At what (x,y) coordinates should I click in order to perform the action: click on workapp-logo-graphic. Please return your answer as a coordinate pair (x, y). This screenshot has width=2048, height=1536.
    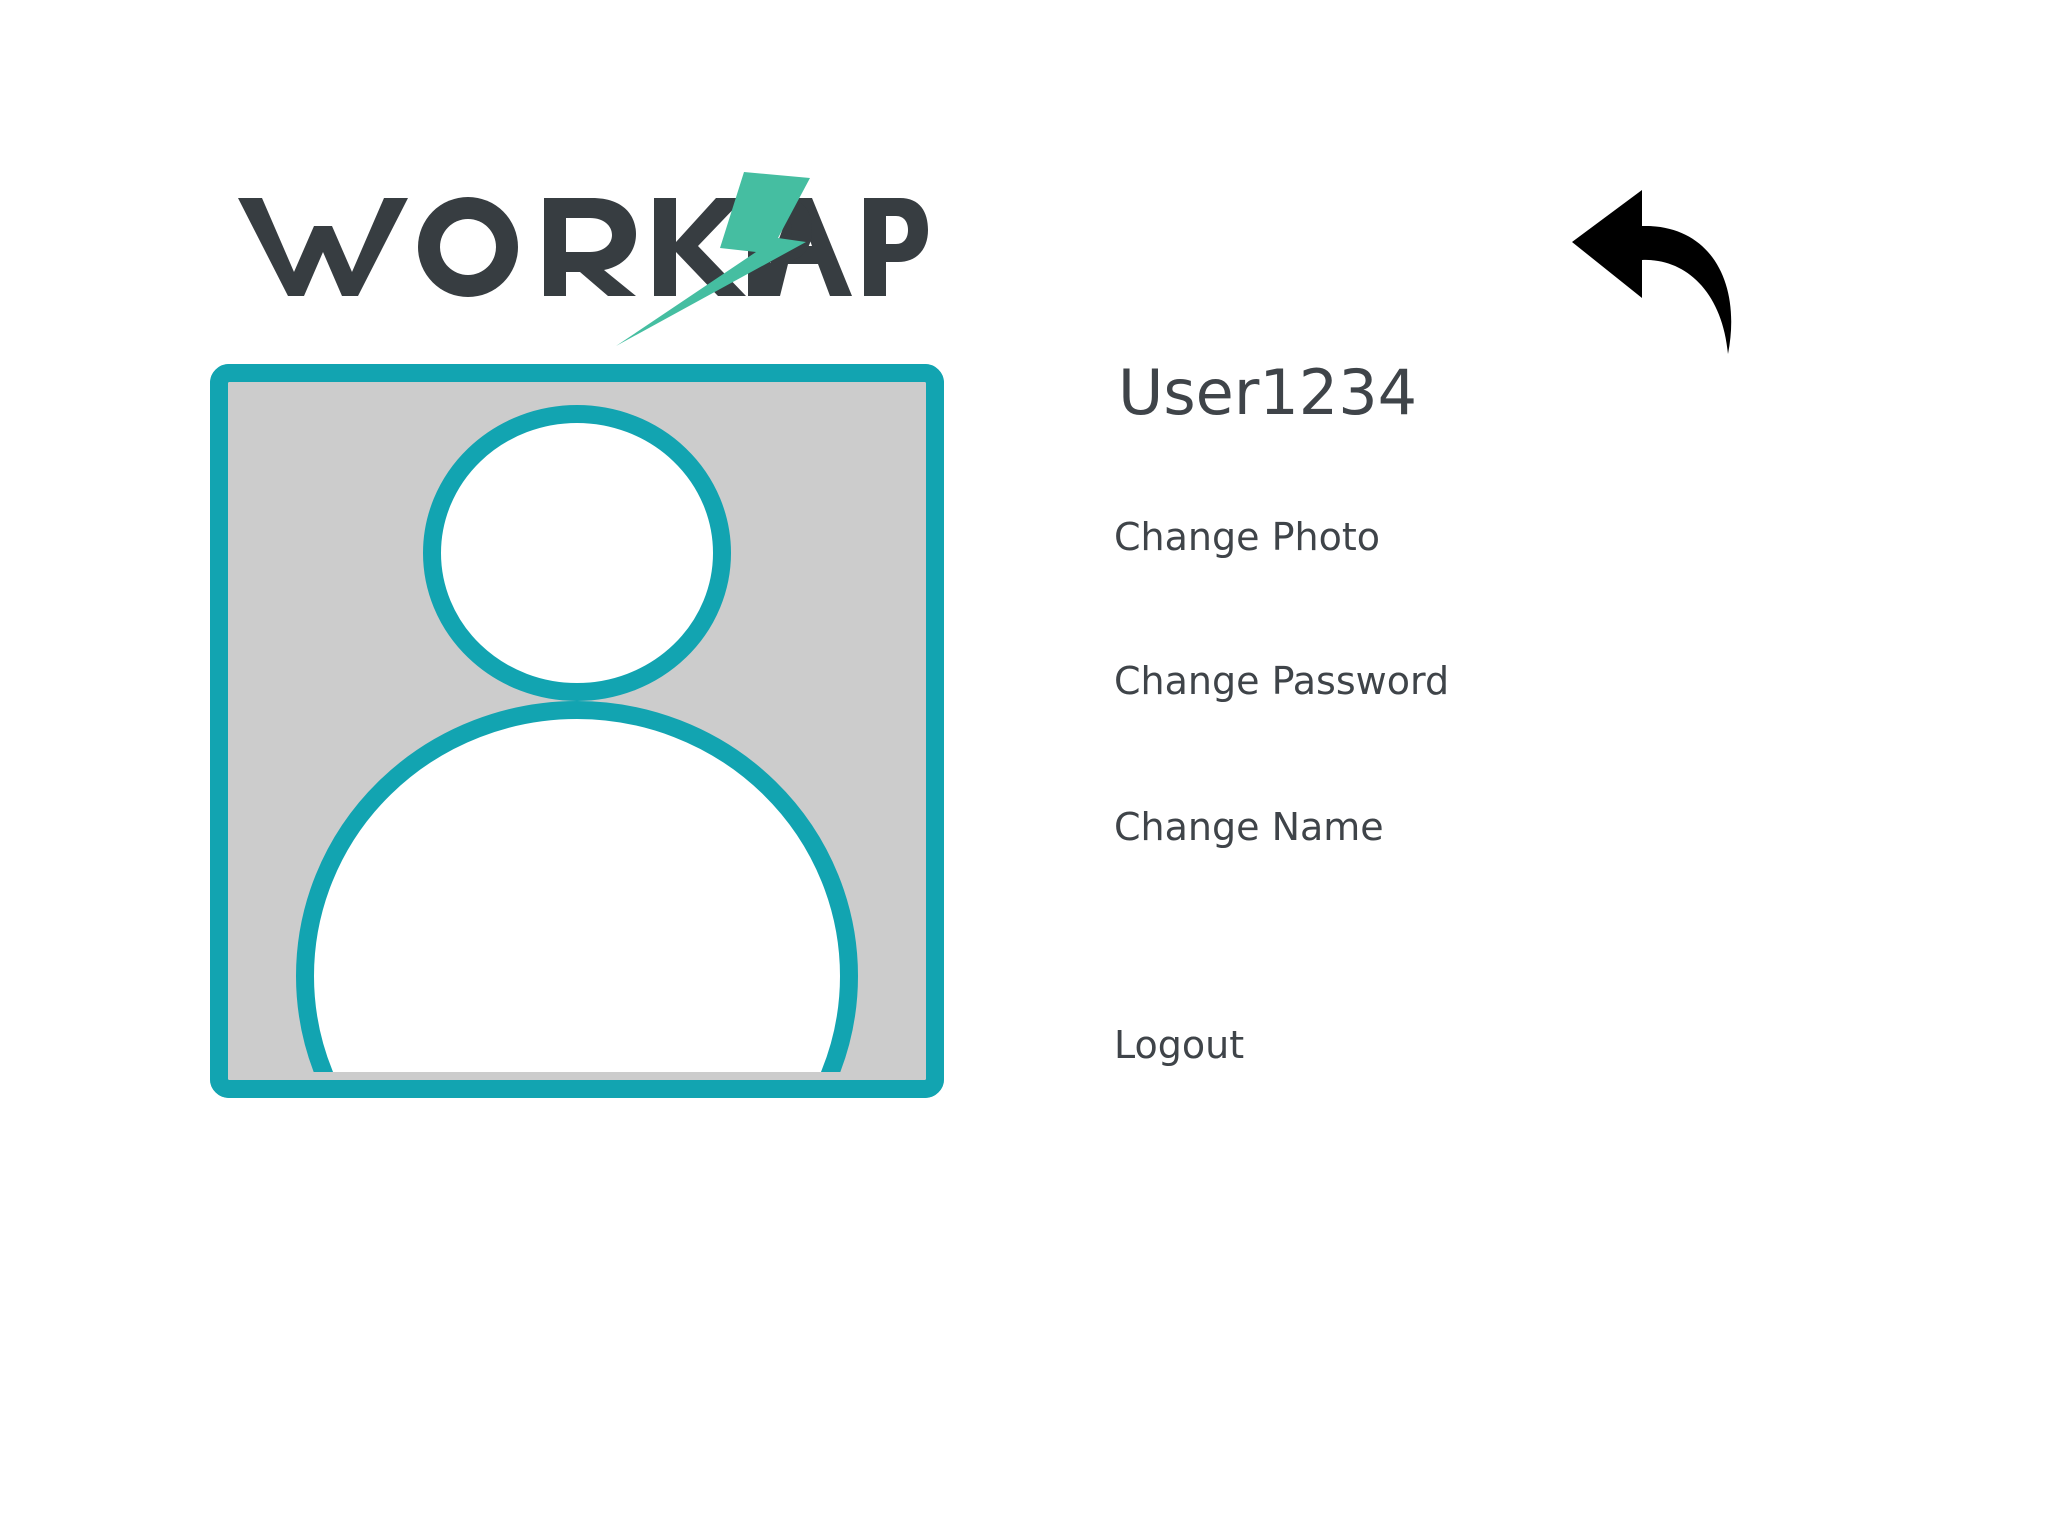
    Looking at the image, I should click on (583, 259).